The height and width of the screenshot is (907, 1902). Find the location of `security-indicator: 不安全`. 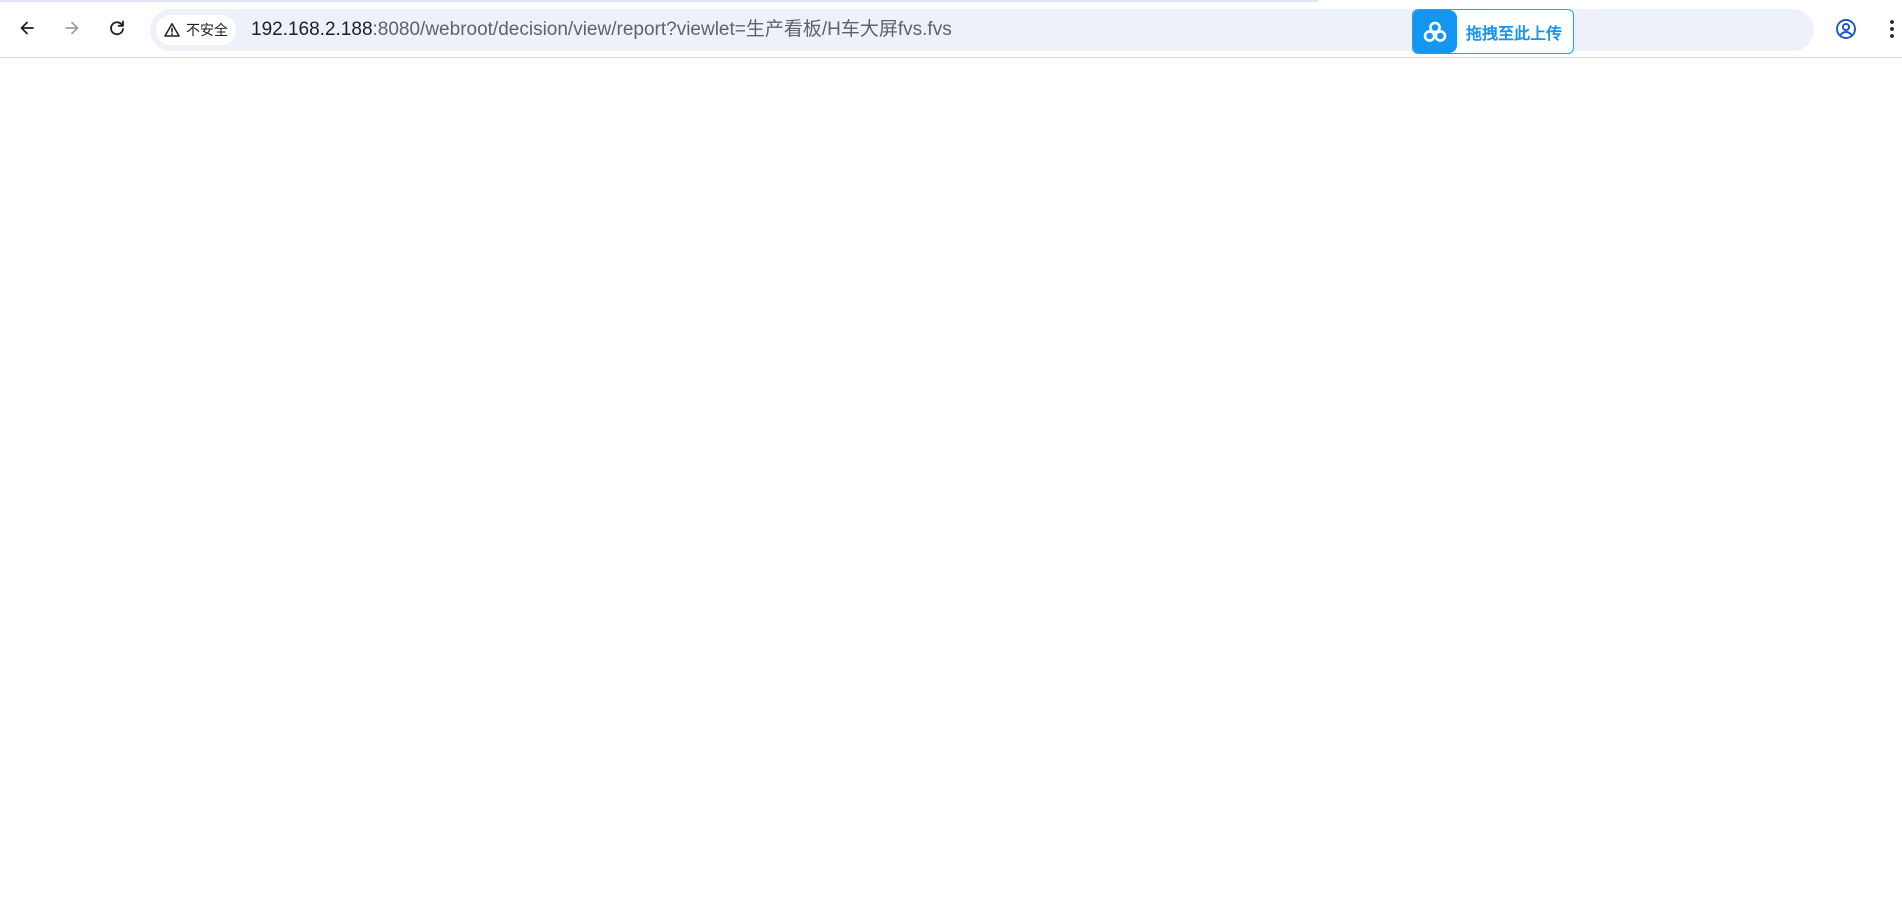

security-indicator: 不安全 is located at coordinates (196, 30).